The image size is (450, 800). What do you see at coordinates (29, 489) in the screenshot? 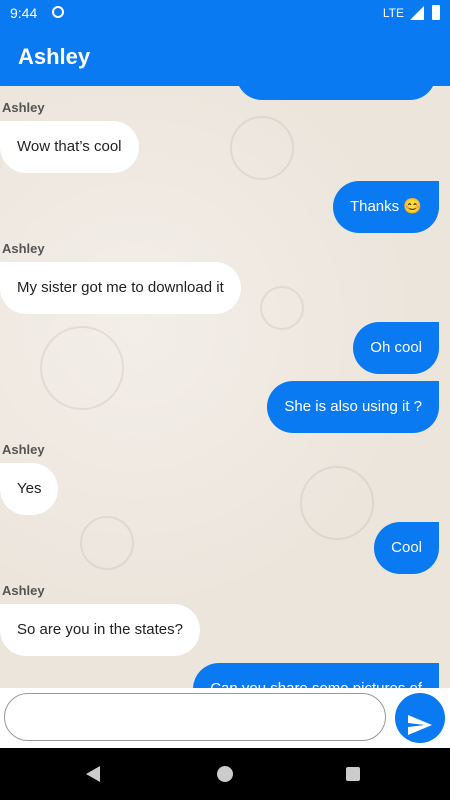
I see `message-bubble-incoming: Yes` at bounding box center [29, 489].